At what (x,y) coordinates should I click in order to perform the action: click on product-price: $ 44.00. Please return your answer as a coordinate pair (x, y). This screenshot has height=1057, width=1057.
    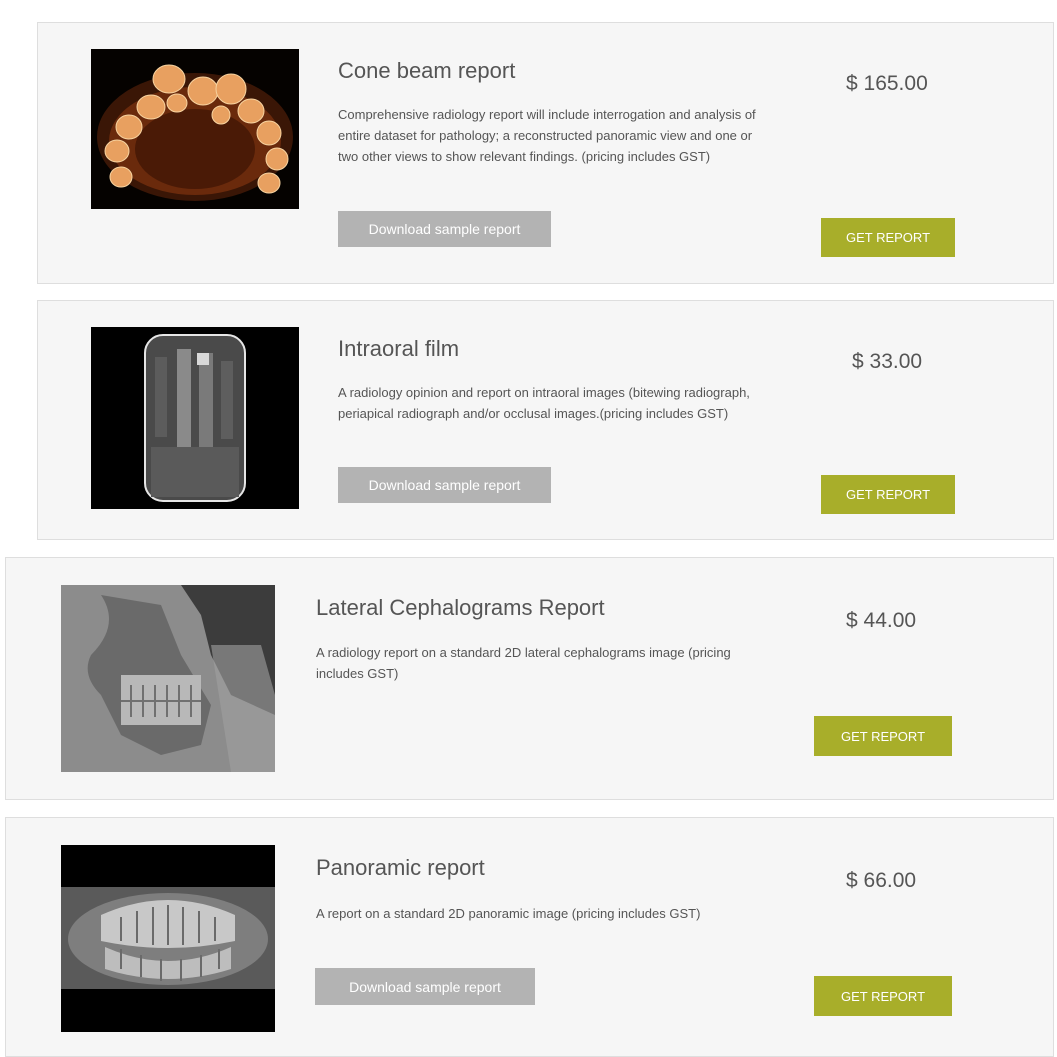
    Looking at the image, I should click on (881, 620).